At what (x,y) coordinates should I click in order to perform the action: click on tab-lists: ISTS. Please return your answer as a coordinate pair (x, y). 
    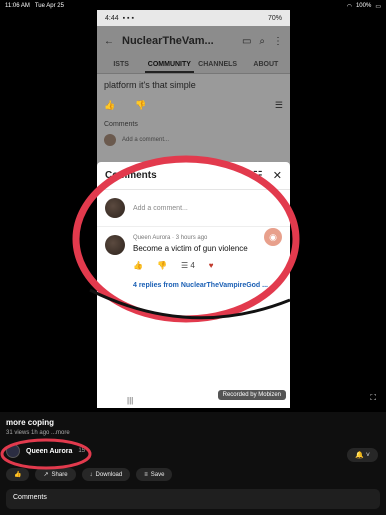
    Looking at the image, I should click on (121, 64).